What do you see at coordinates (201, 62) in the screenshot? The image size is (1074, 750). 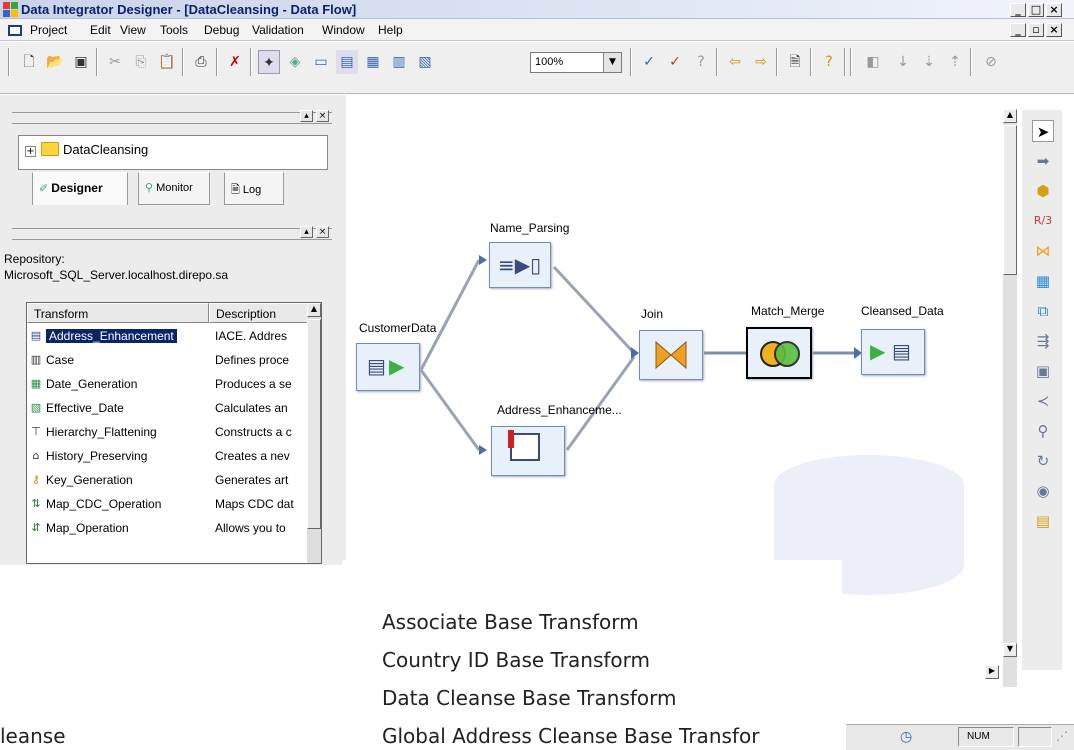 I see `print-icon: ⎙` at bounding box center [201, 62].